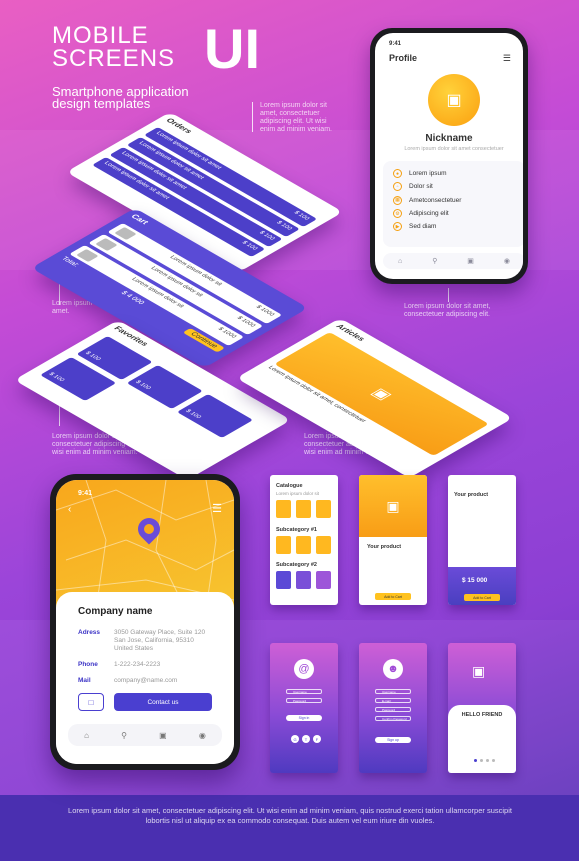 The height and width of the screenshot is (861, 579). I want to click on user-avatar-icon: ☻, so click(393, 669).